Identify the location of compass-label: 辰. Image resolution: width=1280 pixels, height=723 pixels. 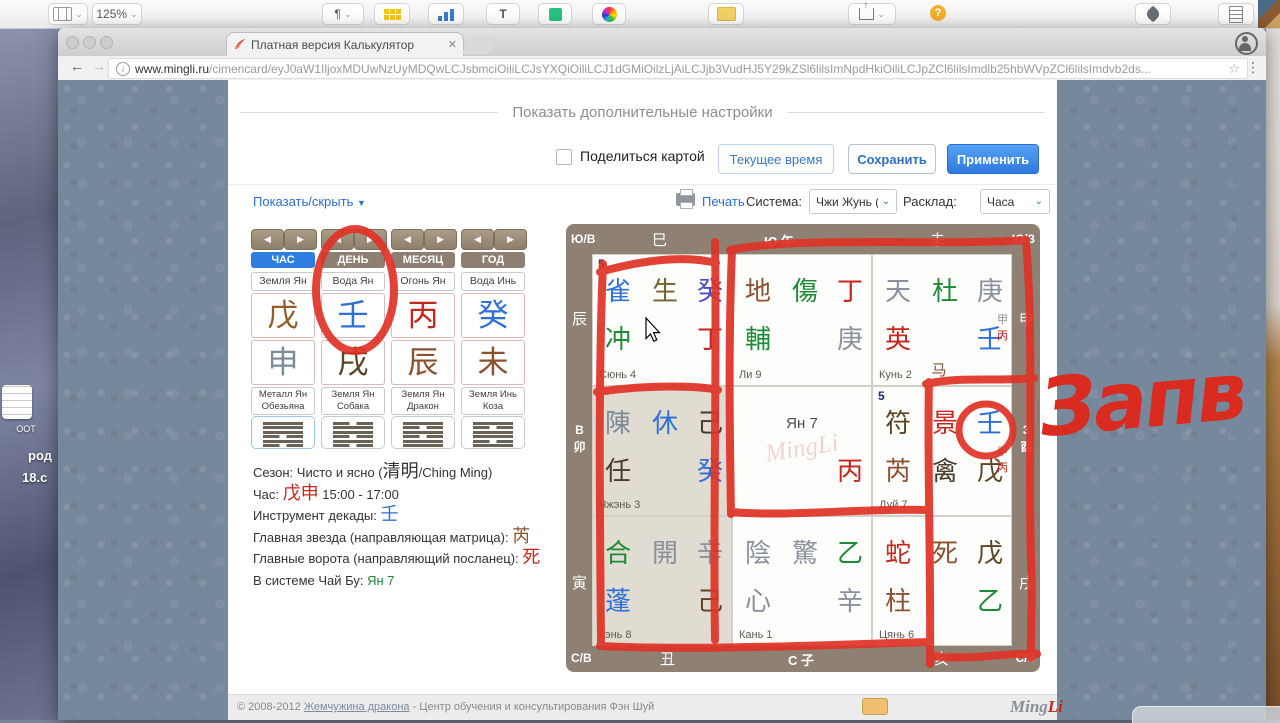
(580, 319).